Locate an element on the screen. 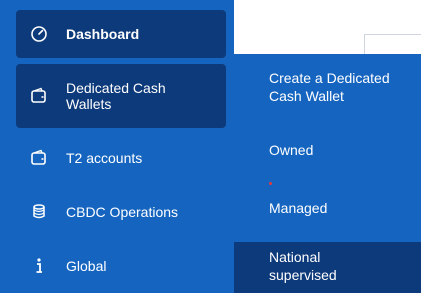  sidebar-item-dedicated-cash-wallets: Dedicated Cash Wallets is located at coordinates (121, 96).